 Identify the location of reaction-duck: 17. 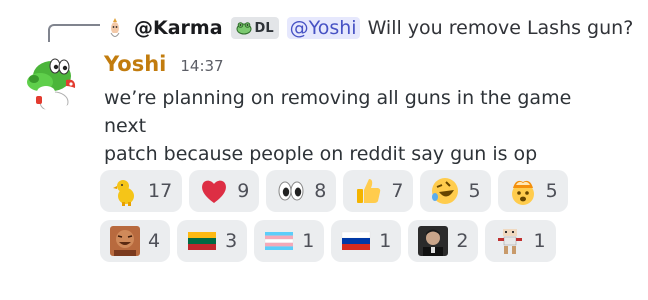
(141, 191).